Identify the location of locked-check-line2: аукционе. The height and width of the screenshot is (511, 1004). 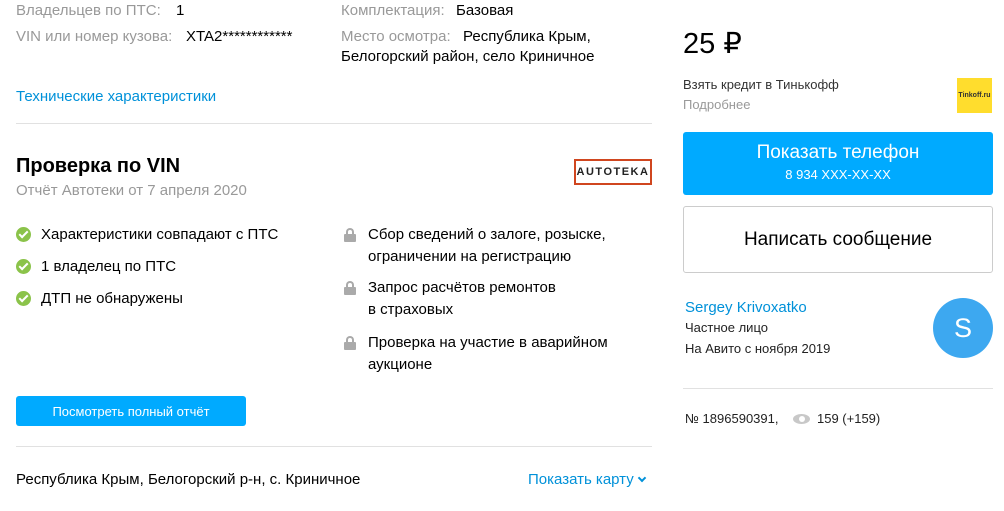
(400, 364).